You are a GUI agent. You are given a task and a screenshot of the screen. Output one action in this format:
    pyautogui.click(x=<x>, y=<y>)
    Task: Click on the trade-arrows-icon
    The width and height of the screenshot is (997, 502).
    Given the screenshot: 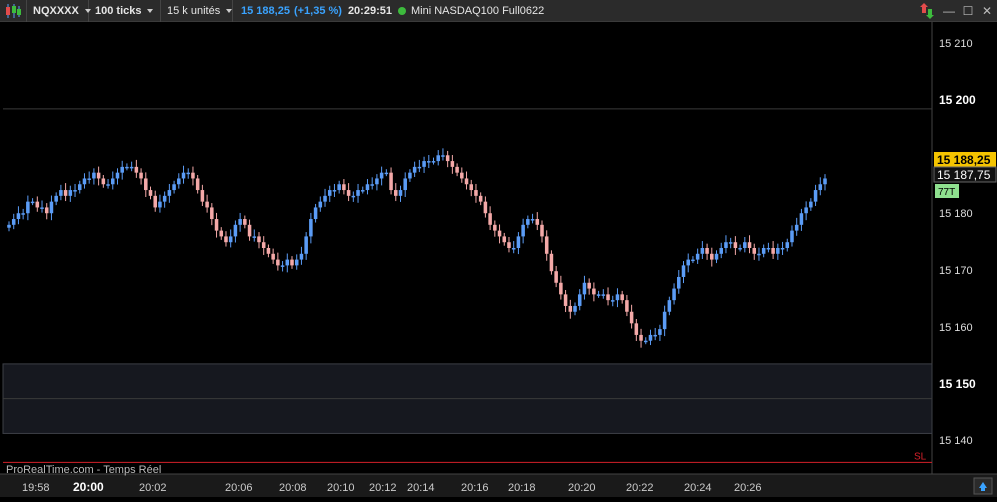 What is the action you would take?
    pyautogui.click(x=927, y=11)
    